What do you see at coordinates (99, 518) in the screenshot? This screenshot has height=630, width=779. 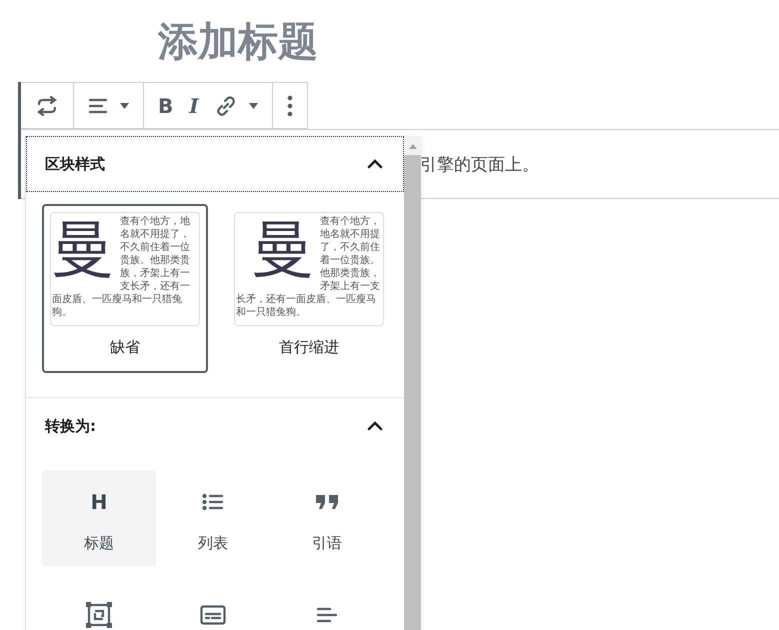 I see `block-type-option: H 标题` at bounding box center [99, 518].